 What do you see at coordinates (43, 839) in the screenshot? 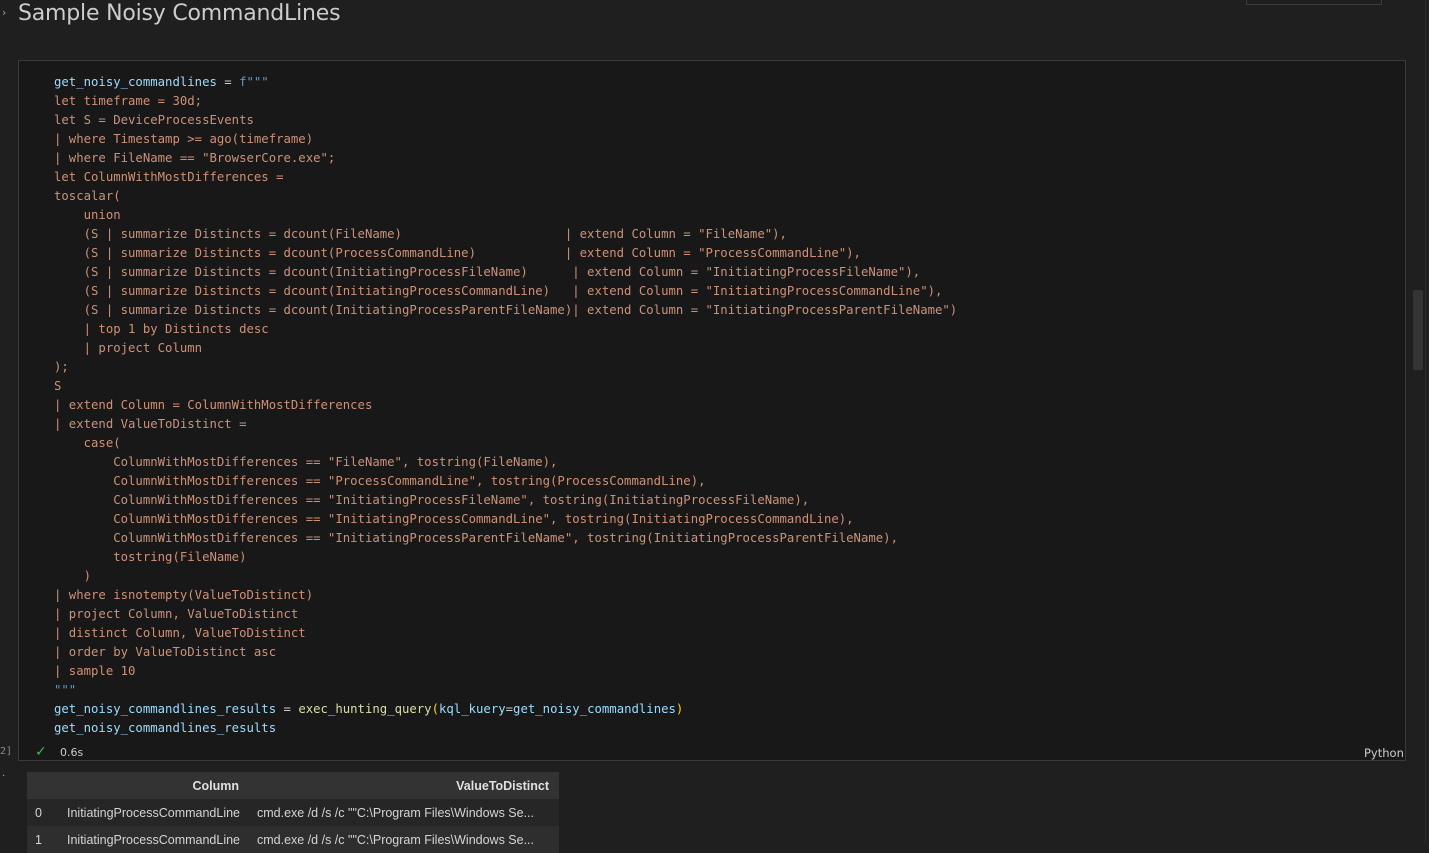
I see `row-index: 1` at bounding box center [43, 839].